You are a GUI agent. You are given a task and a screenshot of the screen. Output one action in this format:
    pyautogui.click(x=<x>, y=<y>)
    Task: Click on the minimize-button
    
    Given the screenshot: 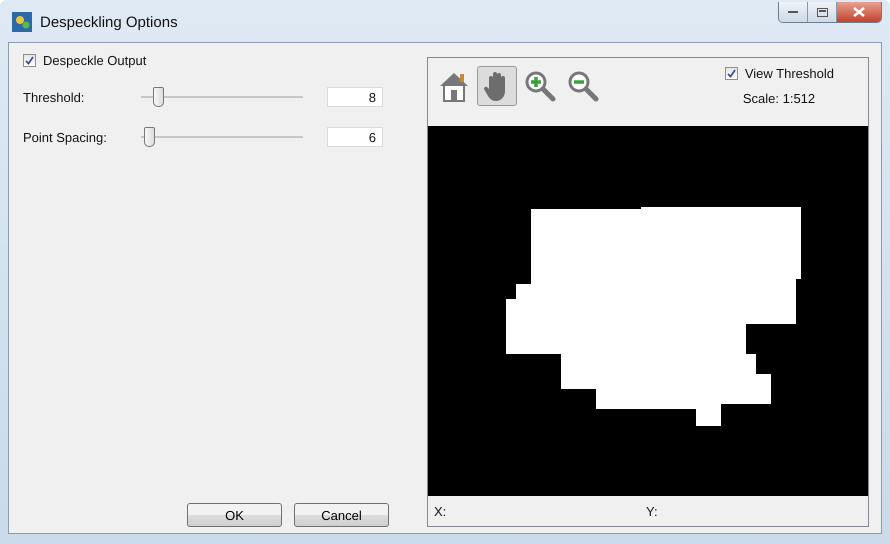 What is the action you would take?
    pyautogui.click(x=793, y=12)
    